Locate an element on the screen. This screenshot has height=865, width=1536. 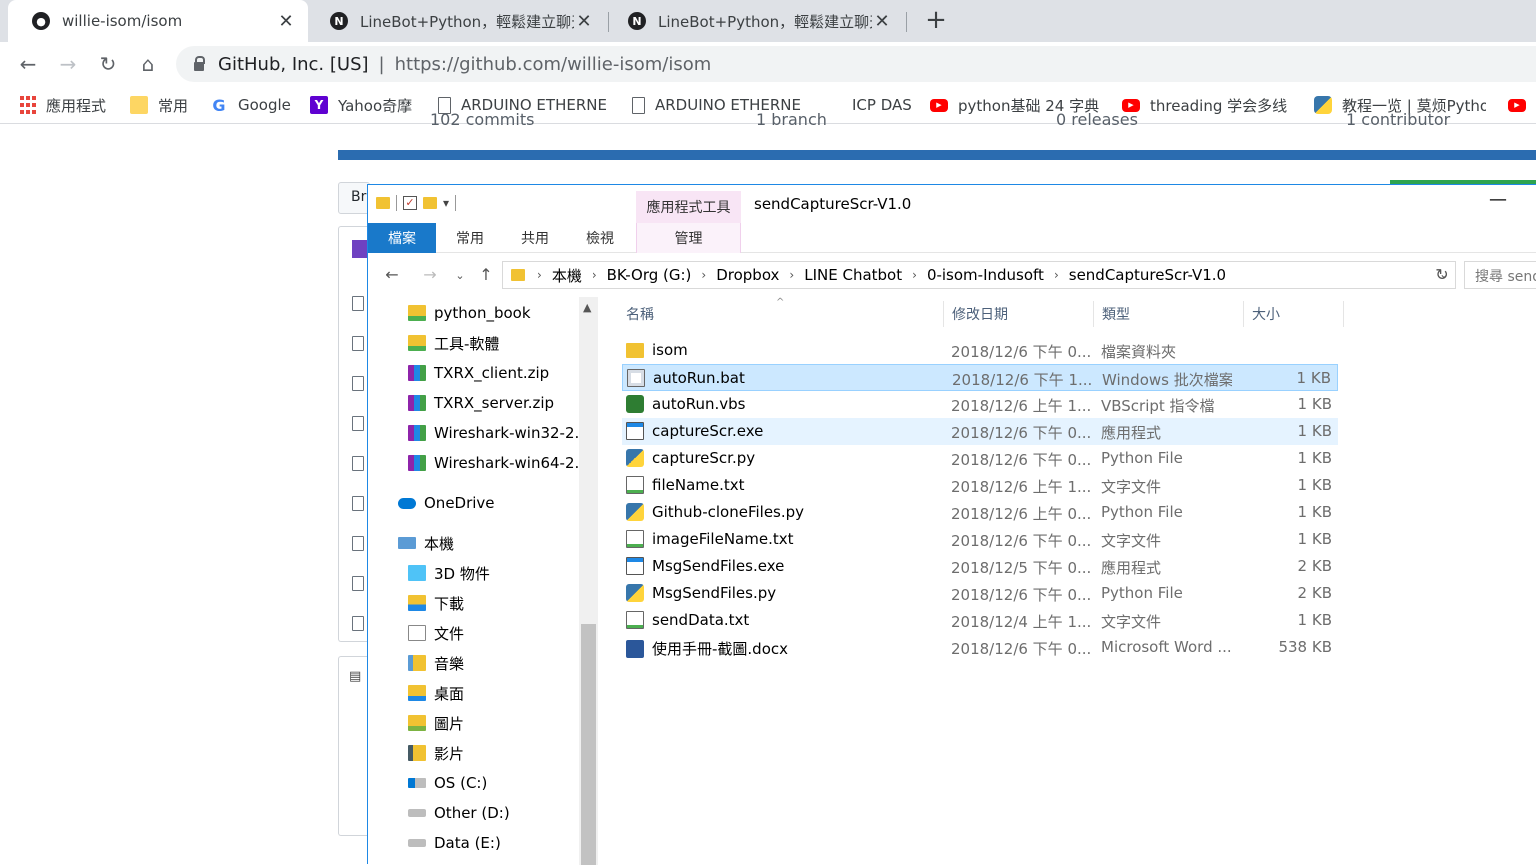
bookmark-common: 常用 is located at coordinates (165, 105).